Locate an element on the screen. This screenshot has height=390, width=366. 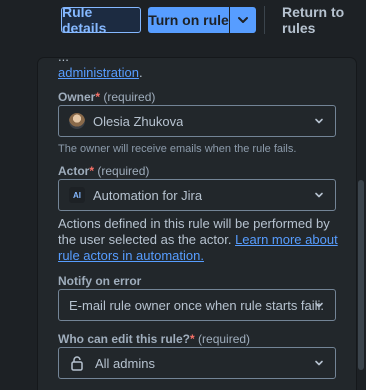
toolbar-divider is located at coordinates (264, 20).